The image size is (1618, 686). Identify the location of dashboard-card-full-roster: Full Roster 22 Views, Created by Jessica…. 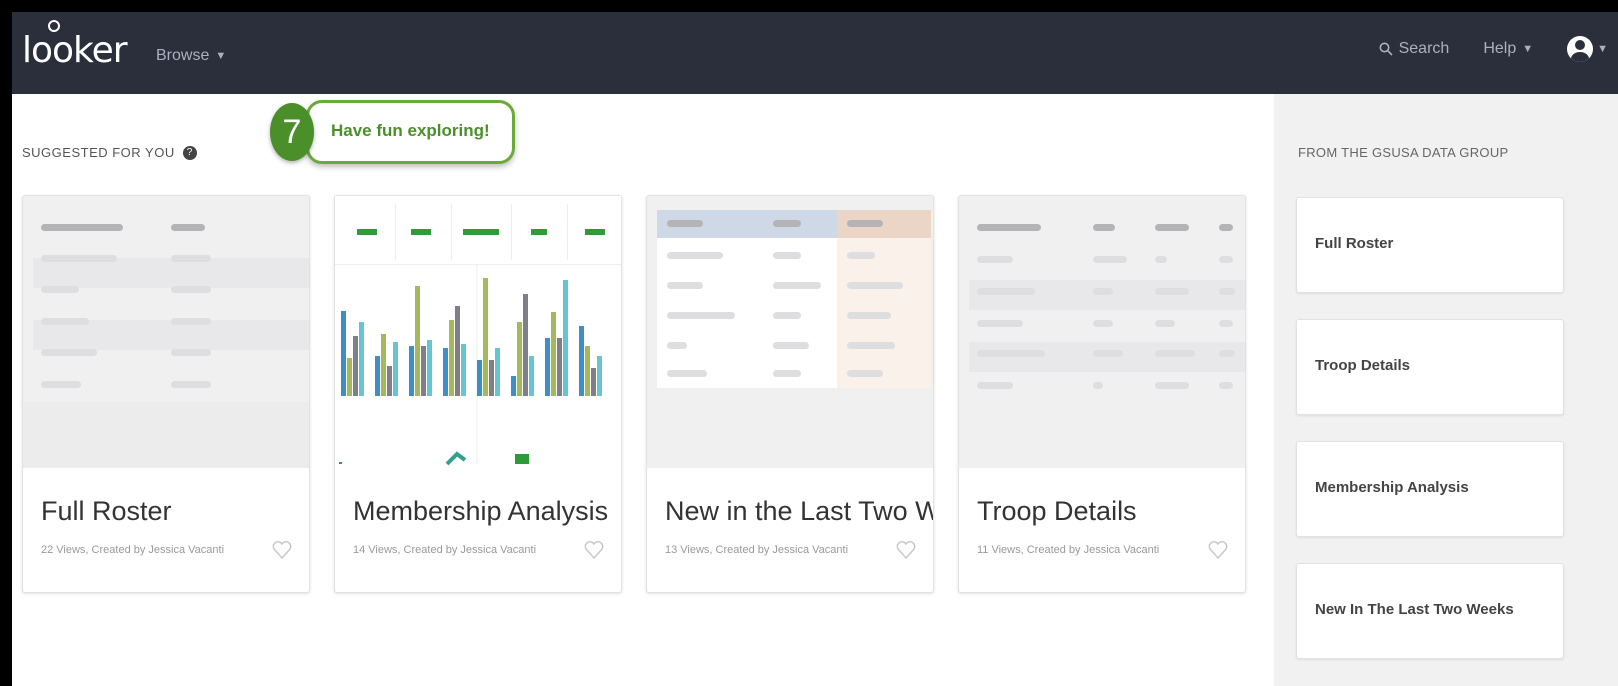
(166, 394).